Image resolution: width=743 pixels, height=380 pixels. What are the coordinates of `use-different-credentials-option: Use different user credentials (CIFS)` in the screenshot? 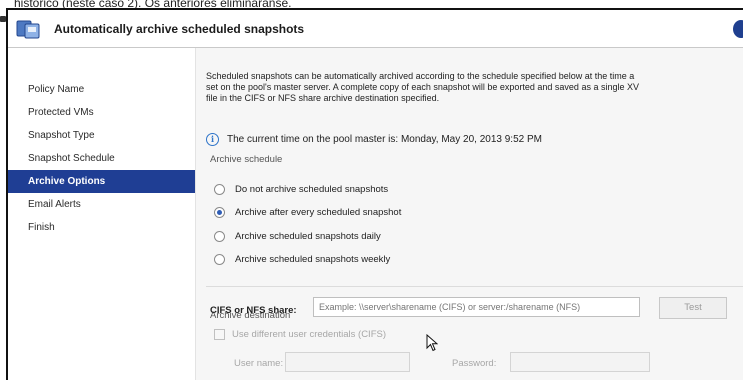 It's located at (300, 334).